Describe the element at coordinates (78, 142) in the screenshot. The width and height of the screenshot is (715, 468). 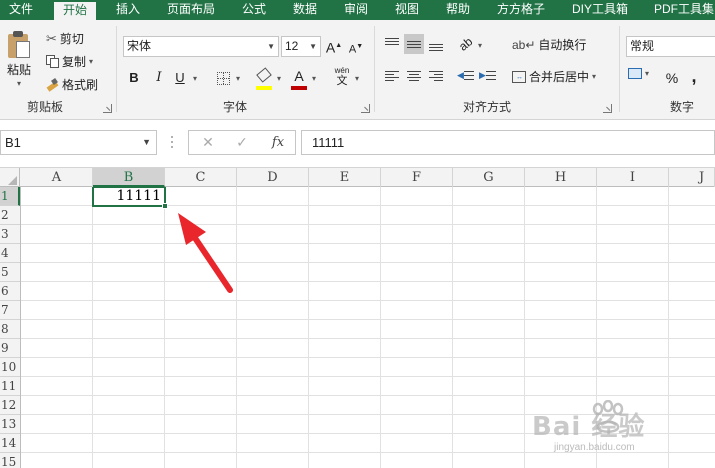
I see `name-box: B1 ▼` at that location.